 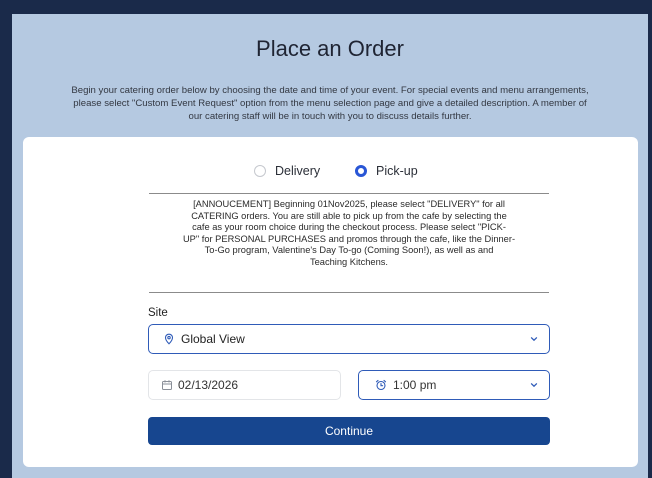 What do you see at coordinates (244, 385) in the screenshot?
I see `date-input: 02/13/2026` at bounding box center [244, 385].